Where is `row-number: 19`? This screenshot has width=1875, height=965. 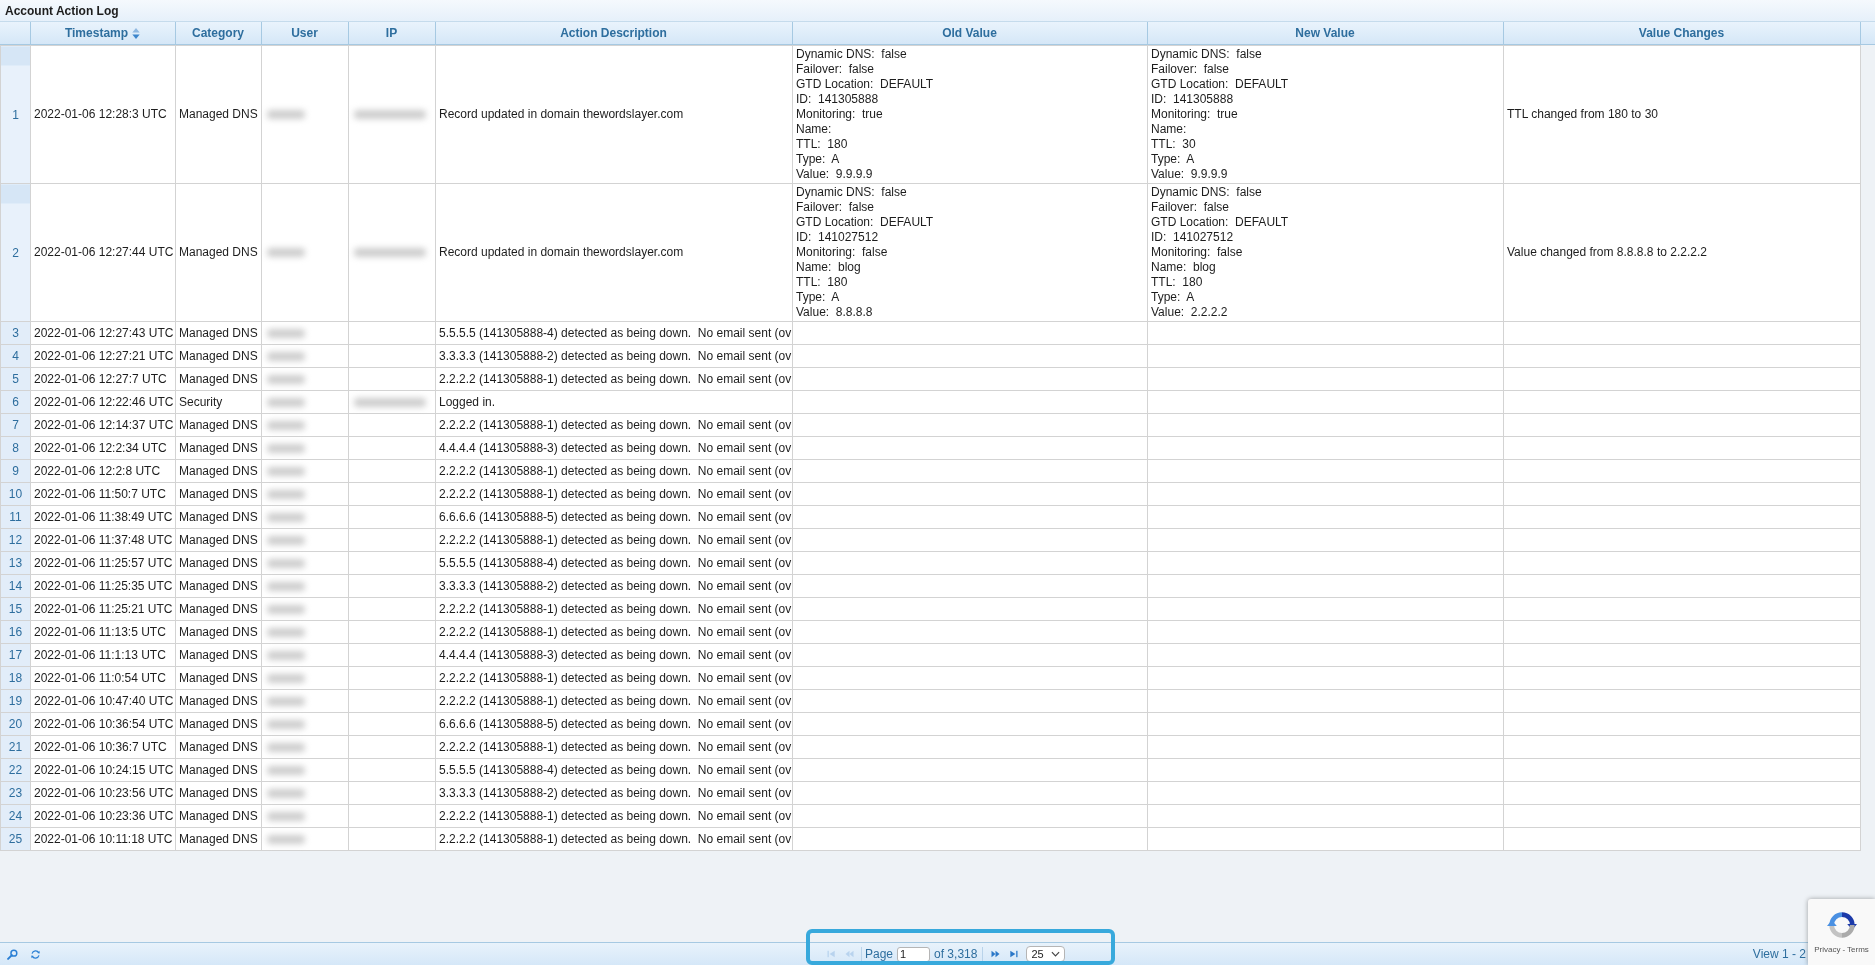
row-number: 19 is located at coordinates (15, 701).